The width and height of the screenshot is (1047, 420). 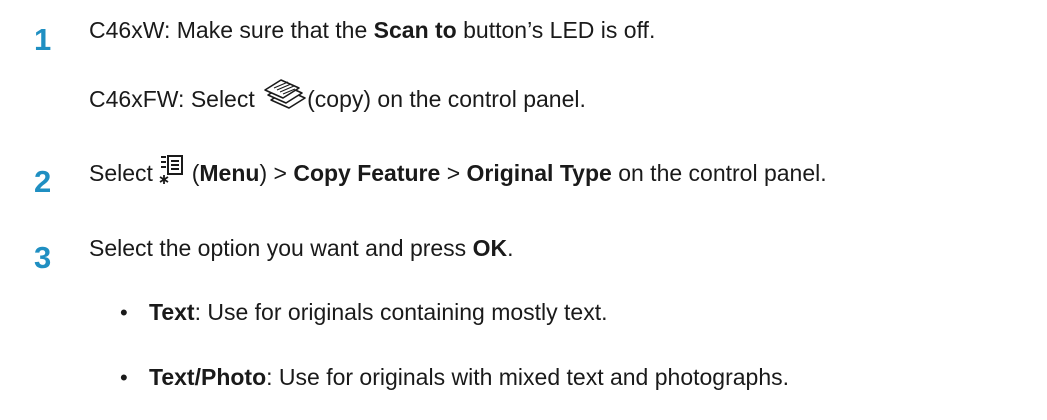 I want to click on step-2-p2: (, so click(x=192, y=173).